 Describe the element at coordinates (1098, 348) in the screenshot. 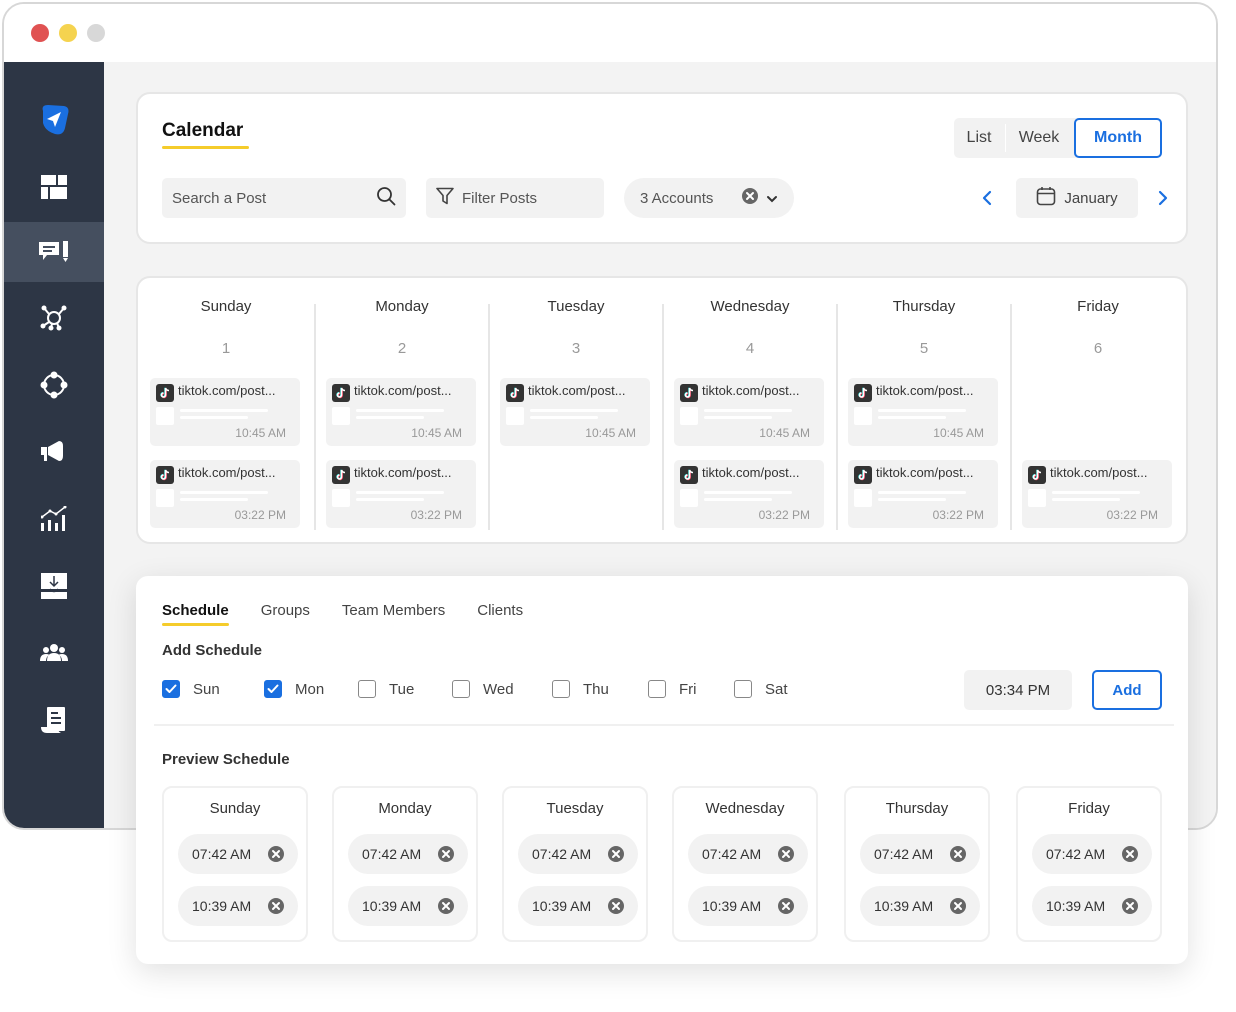

I see `day-number: 6` at that location.